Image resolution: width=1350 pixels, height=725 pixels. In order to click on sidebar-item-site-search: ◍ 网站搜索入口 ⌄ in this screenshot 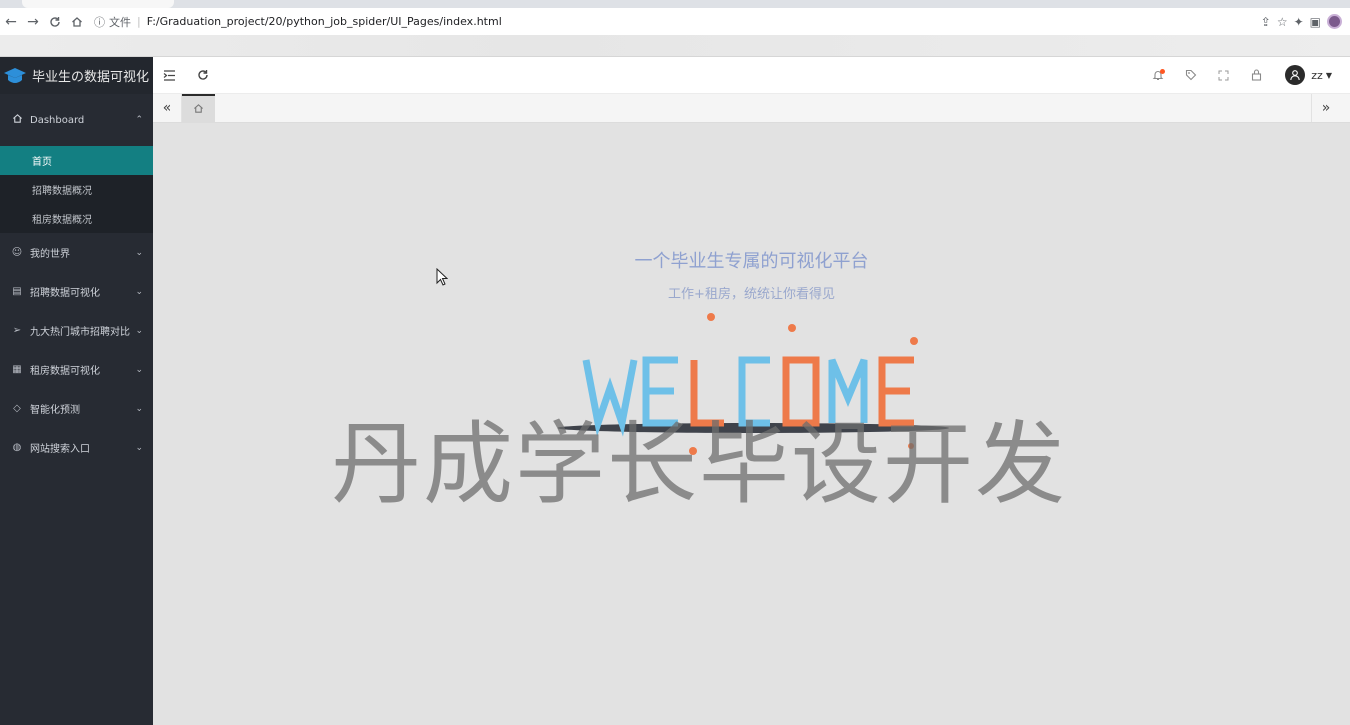, I will do `click(76, 447)`.